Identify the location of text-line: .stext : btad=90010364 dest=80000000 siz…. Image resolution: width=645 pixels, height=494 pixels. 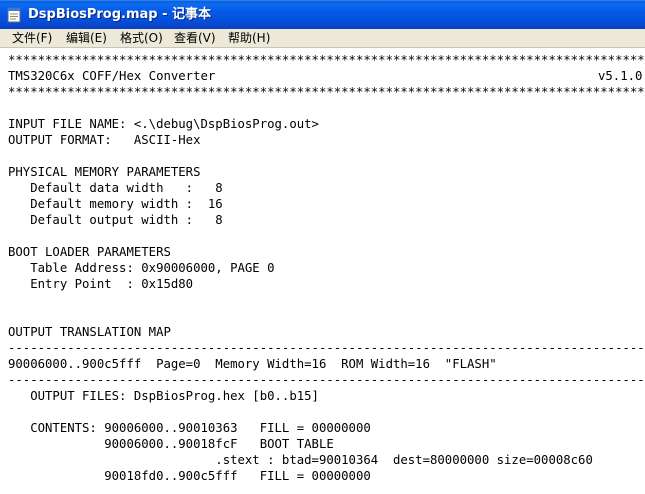
(300, 460).